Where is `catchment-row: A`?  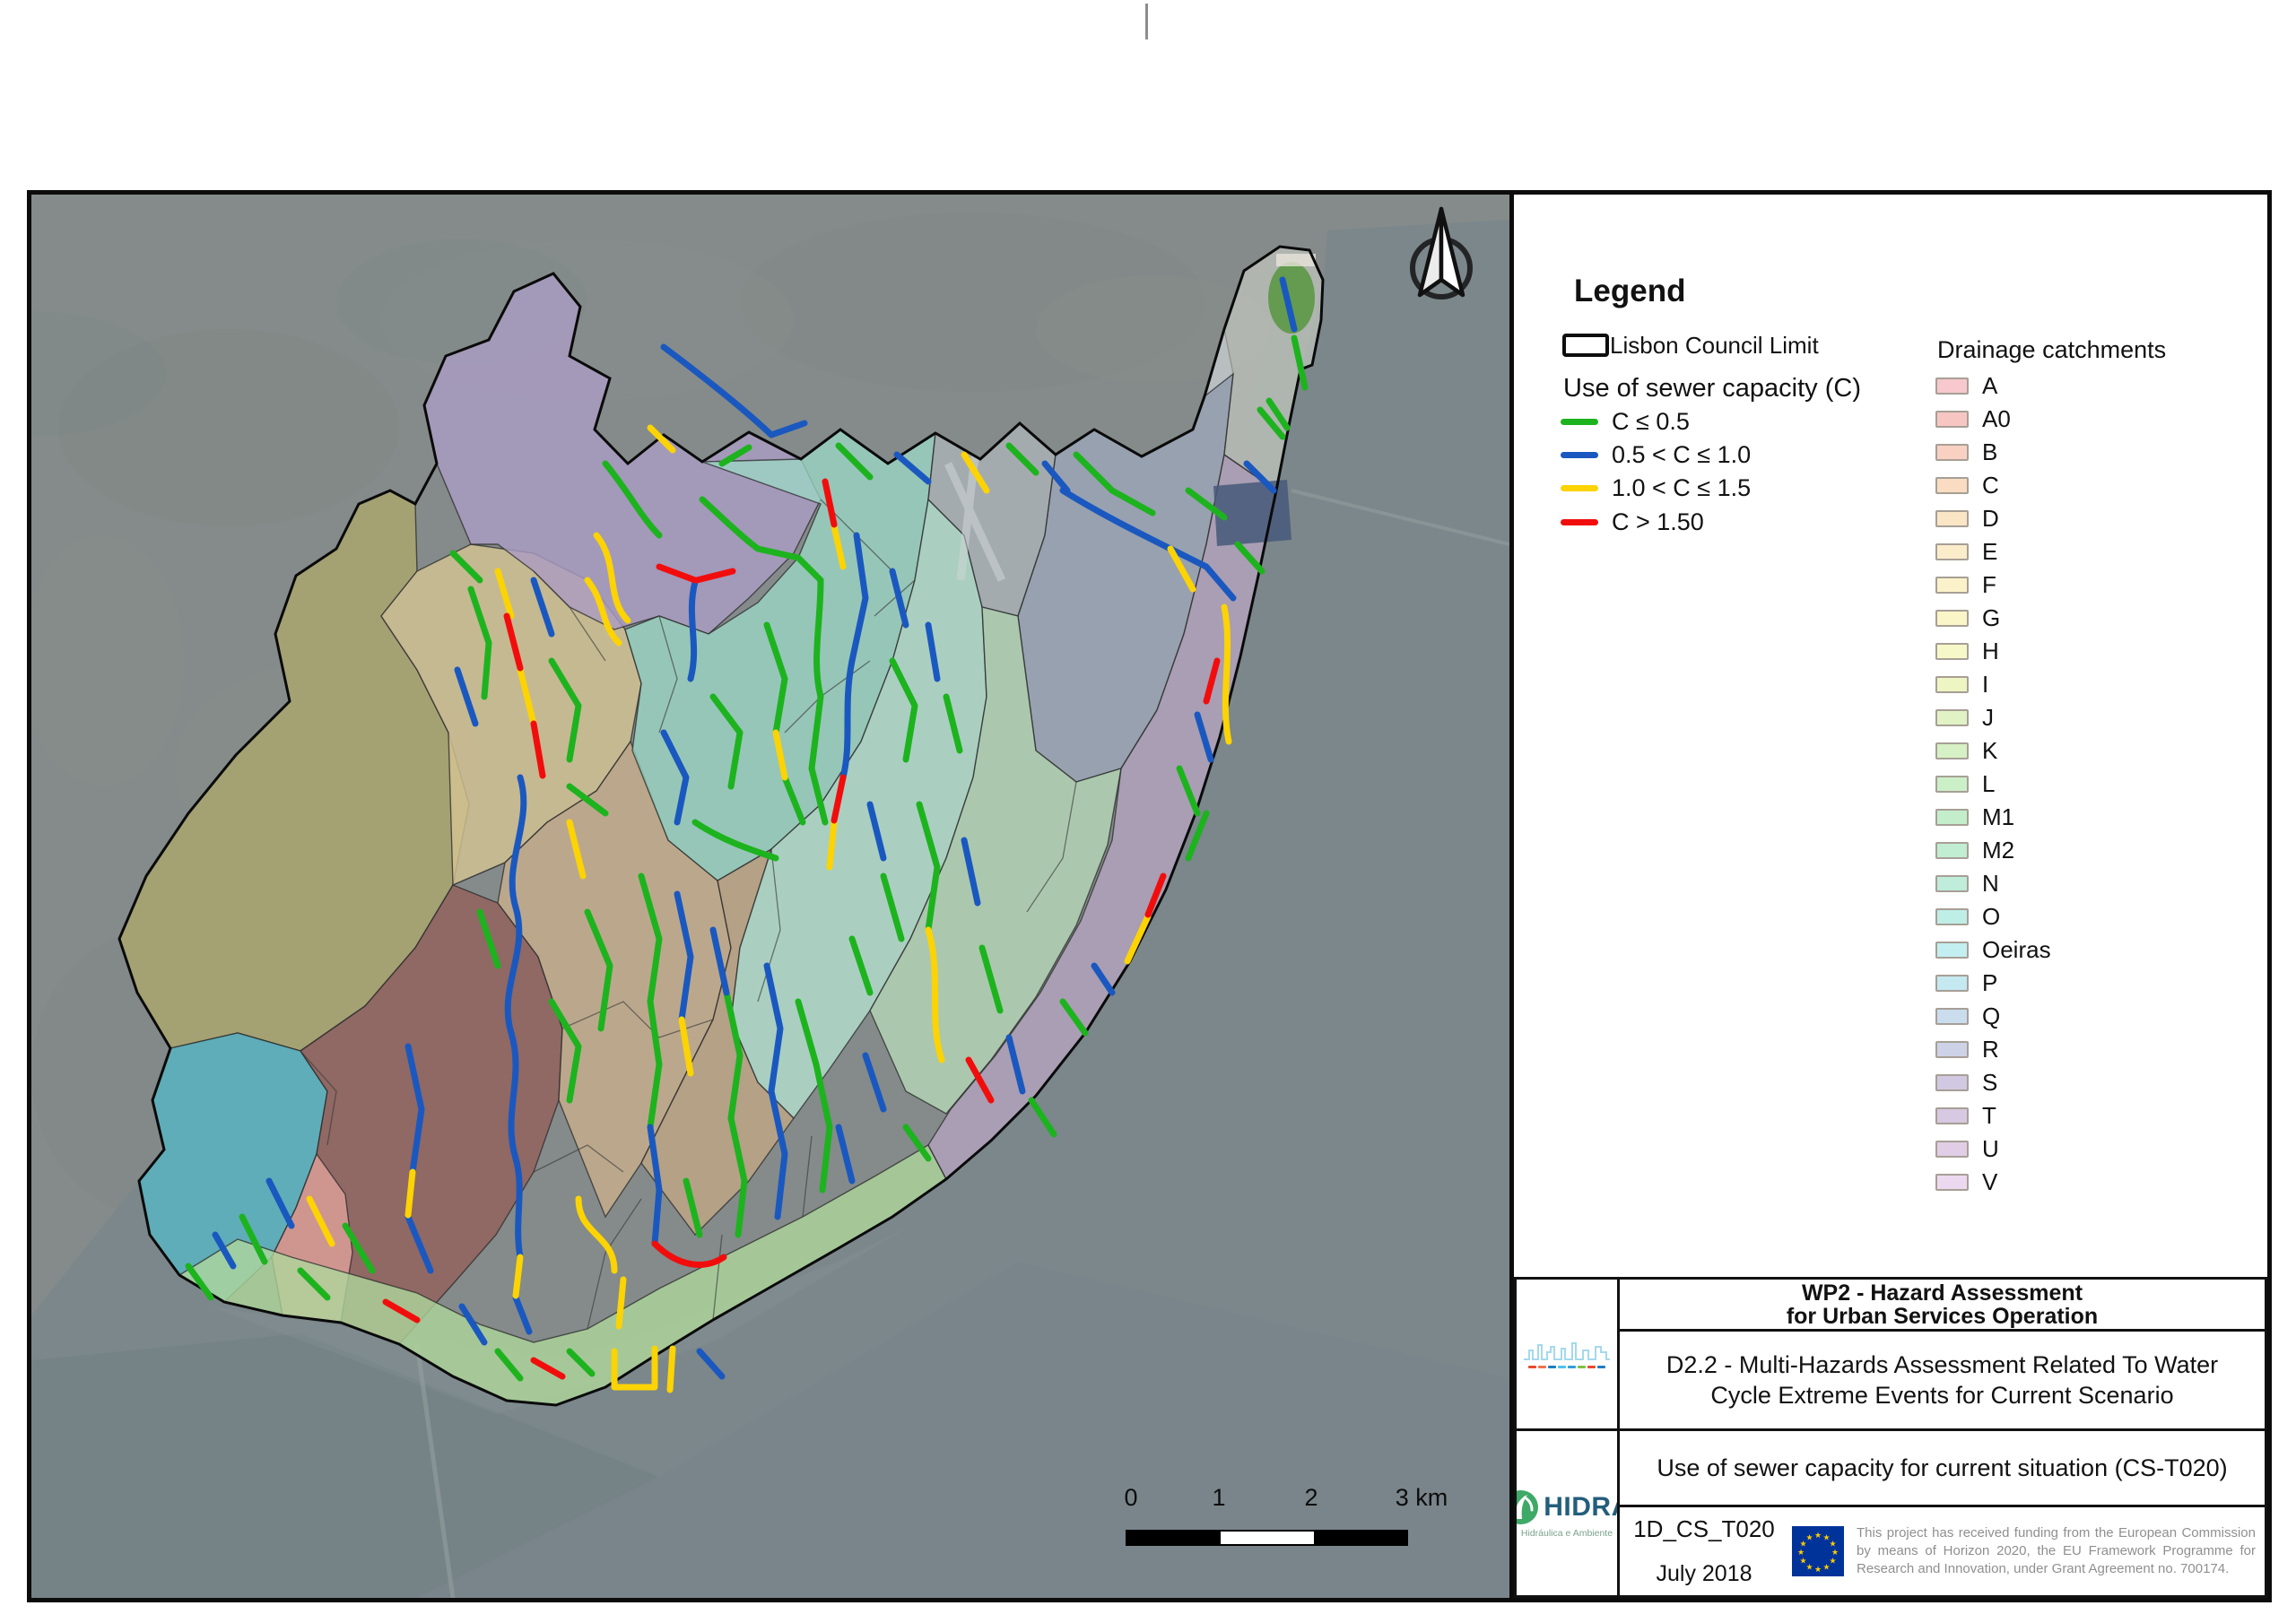 catchment-row: A is located at coordinates (1755, 385).